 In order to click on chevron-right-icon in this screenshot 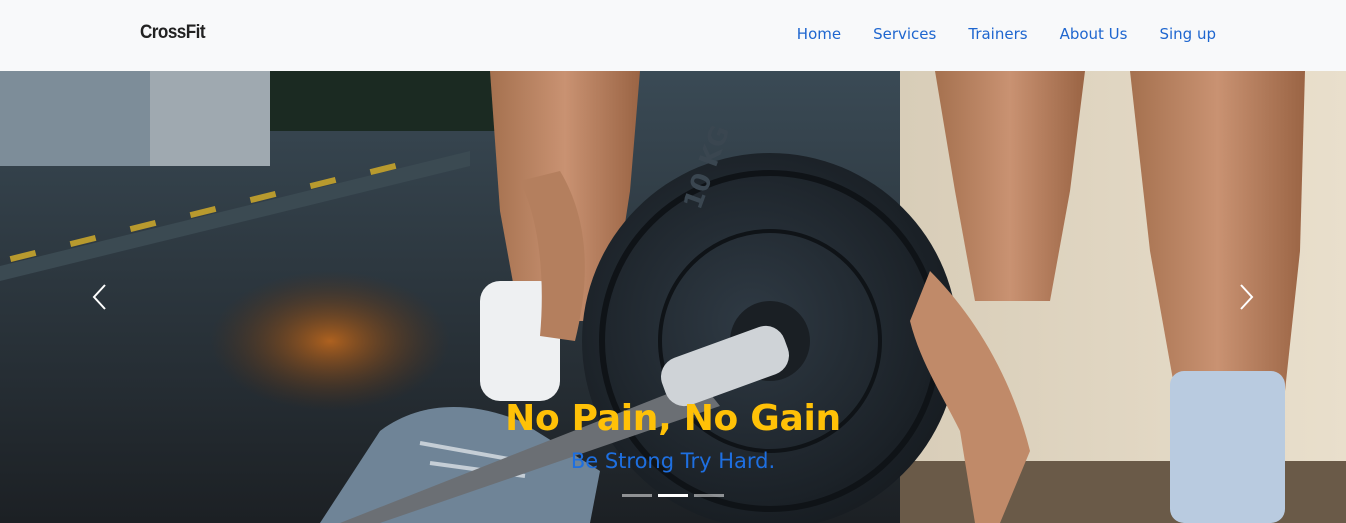, I will do `click(1247, 297)`.